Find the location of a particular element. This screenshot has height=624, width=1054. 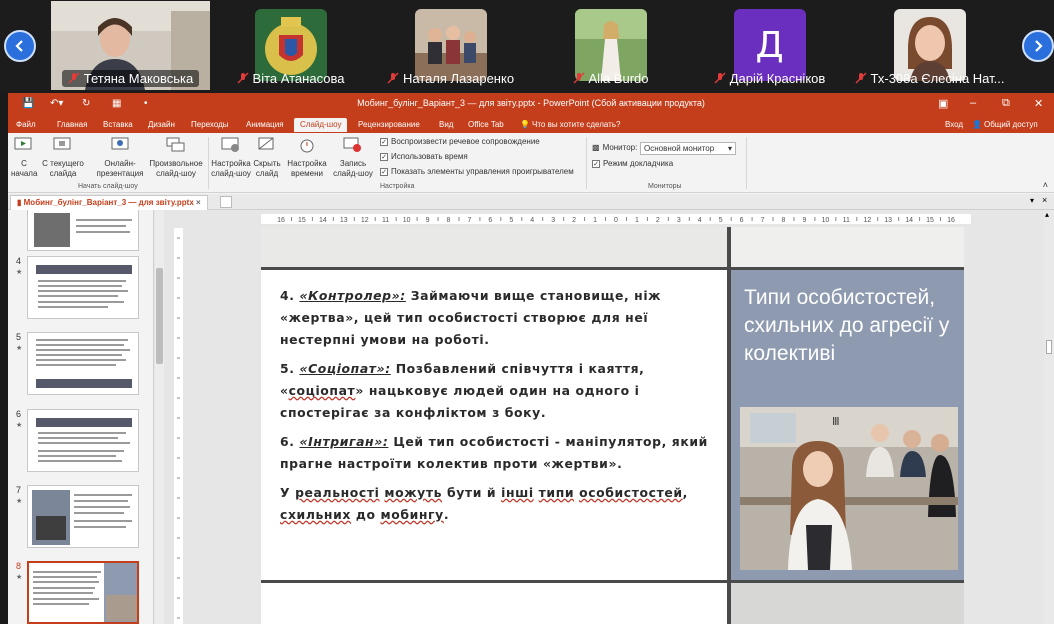

ruler-tick-label: 16 is located at coordinates (281, 220).